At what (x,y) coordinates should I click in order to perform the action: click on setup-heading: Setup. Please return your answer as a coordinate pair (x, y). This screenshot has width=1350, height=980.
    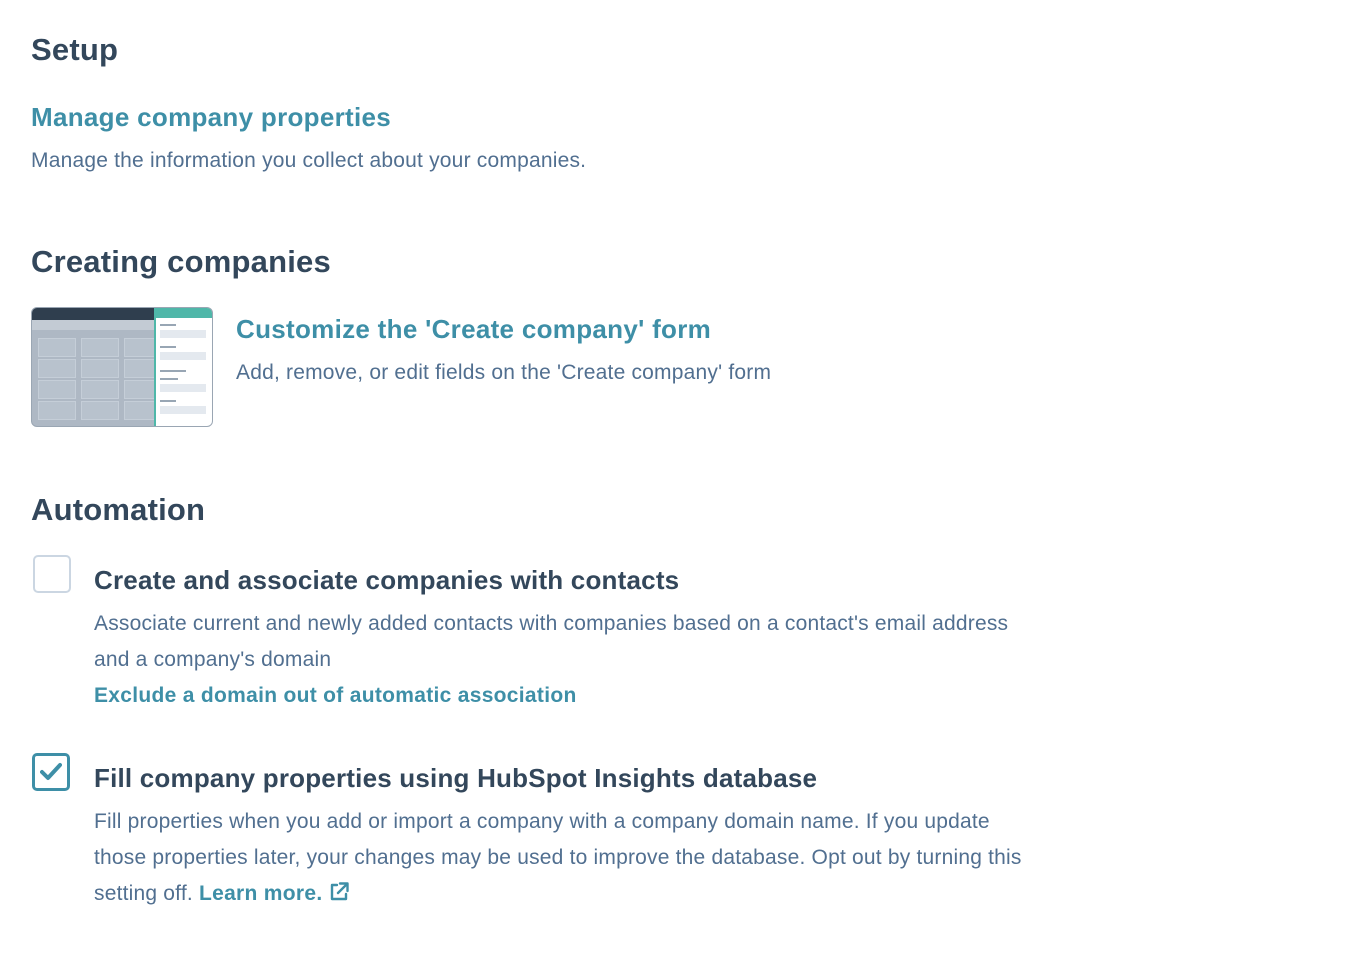
    Looking at the image, I should click on (75, 49).